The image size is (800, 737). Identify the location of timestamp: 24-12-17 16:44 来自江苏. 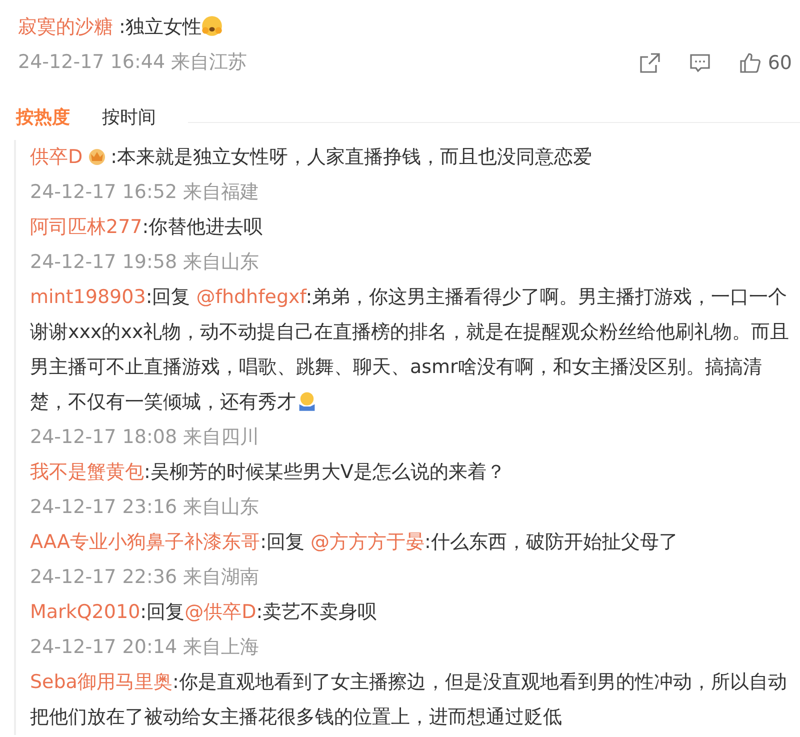
(133, 62).